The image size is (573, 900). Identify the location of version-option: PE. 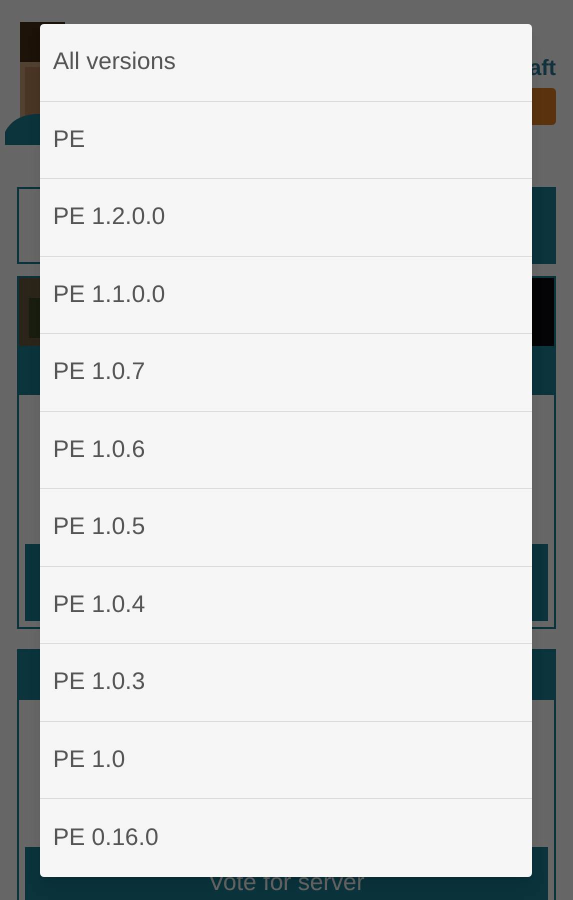
(69, 140).